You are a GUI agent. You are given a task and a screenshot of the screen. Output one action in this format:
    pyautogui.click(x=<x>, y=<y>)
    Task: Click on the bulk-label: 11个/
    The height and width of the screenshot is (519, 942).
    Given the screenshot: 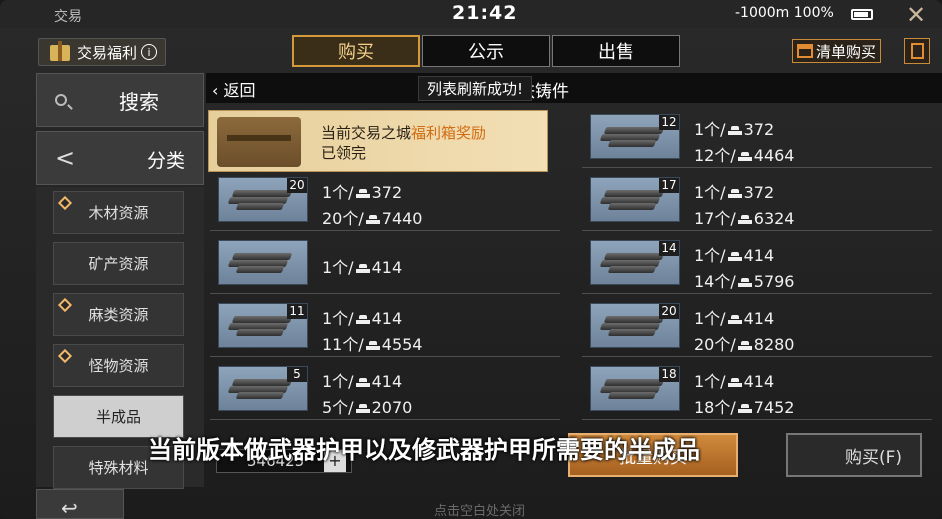 What is the action you would take?
    pyautogui.click(x=343, y=344)
    